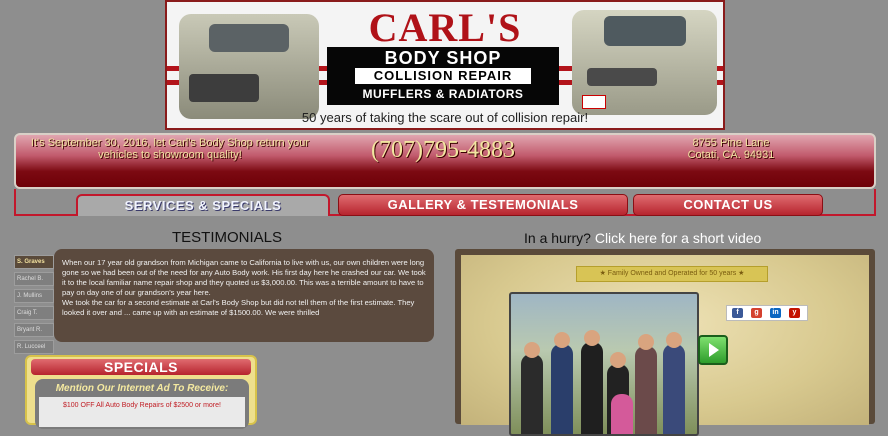 The height and width of the screenshot is (436, 888). Describe the element at coordinates (604, 364) in the screenshot. I see `family-photo` at that location.